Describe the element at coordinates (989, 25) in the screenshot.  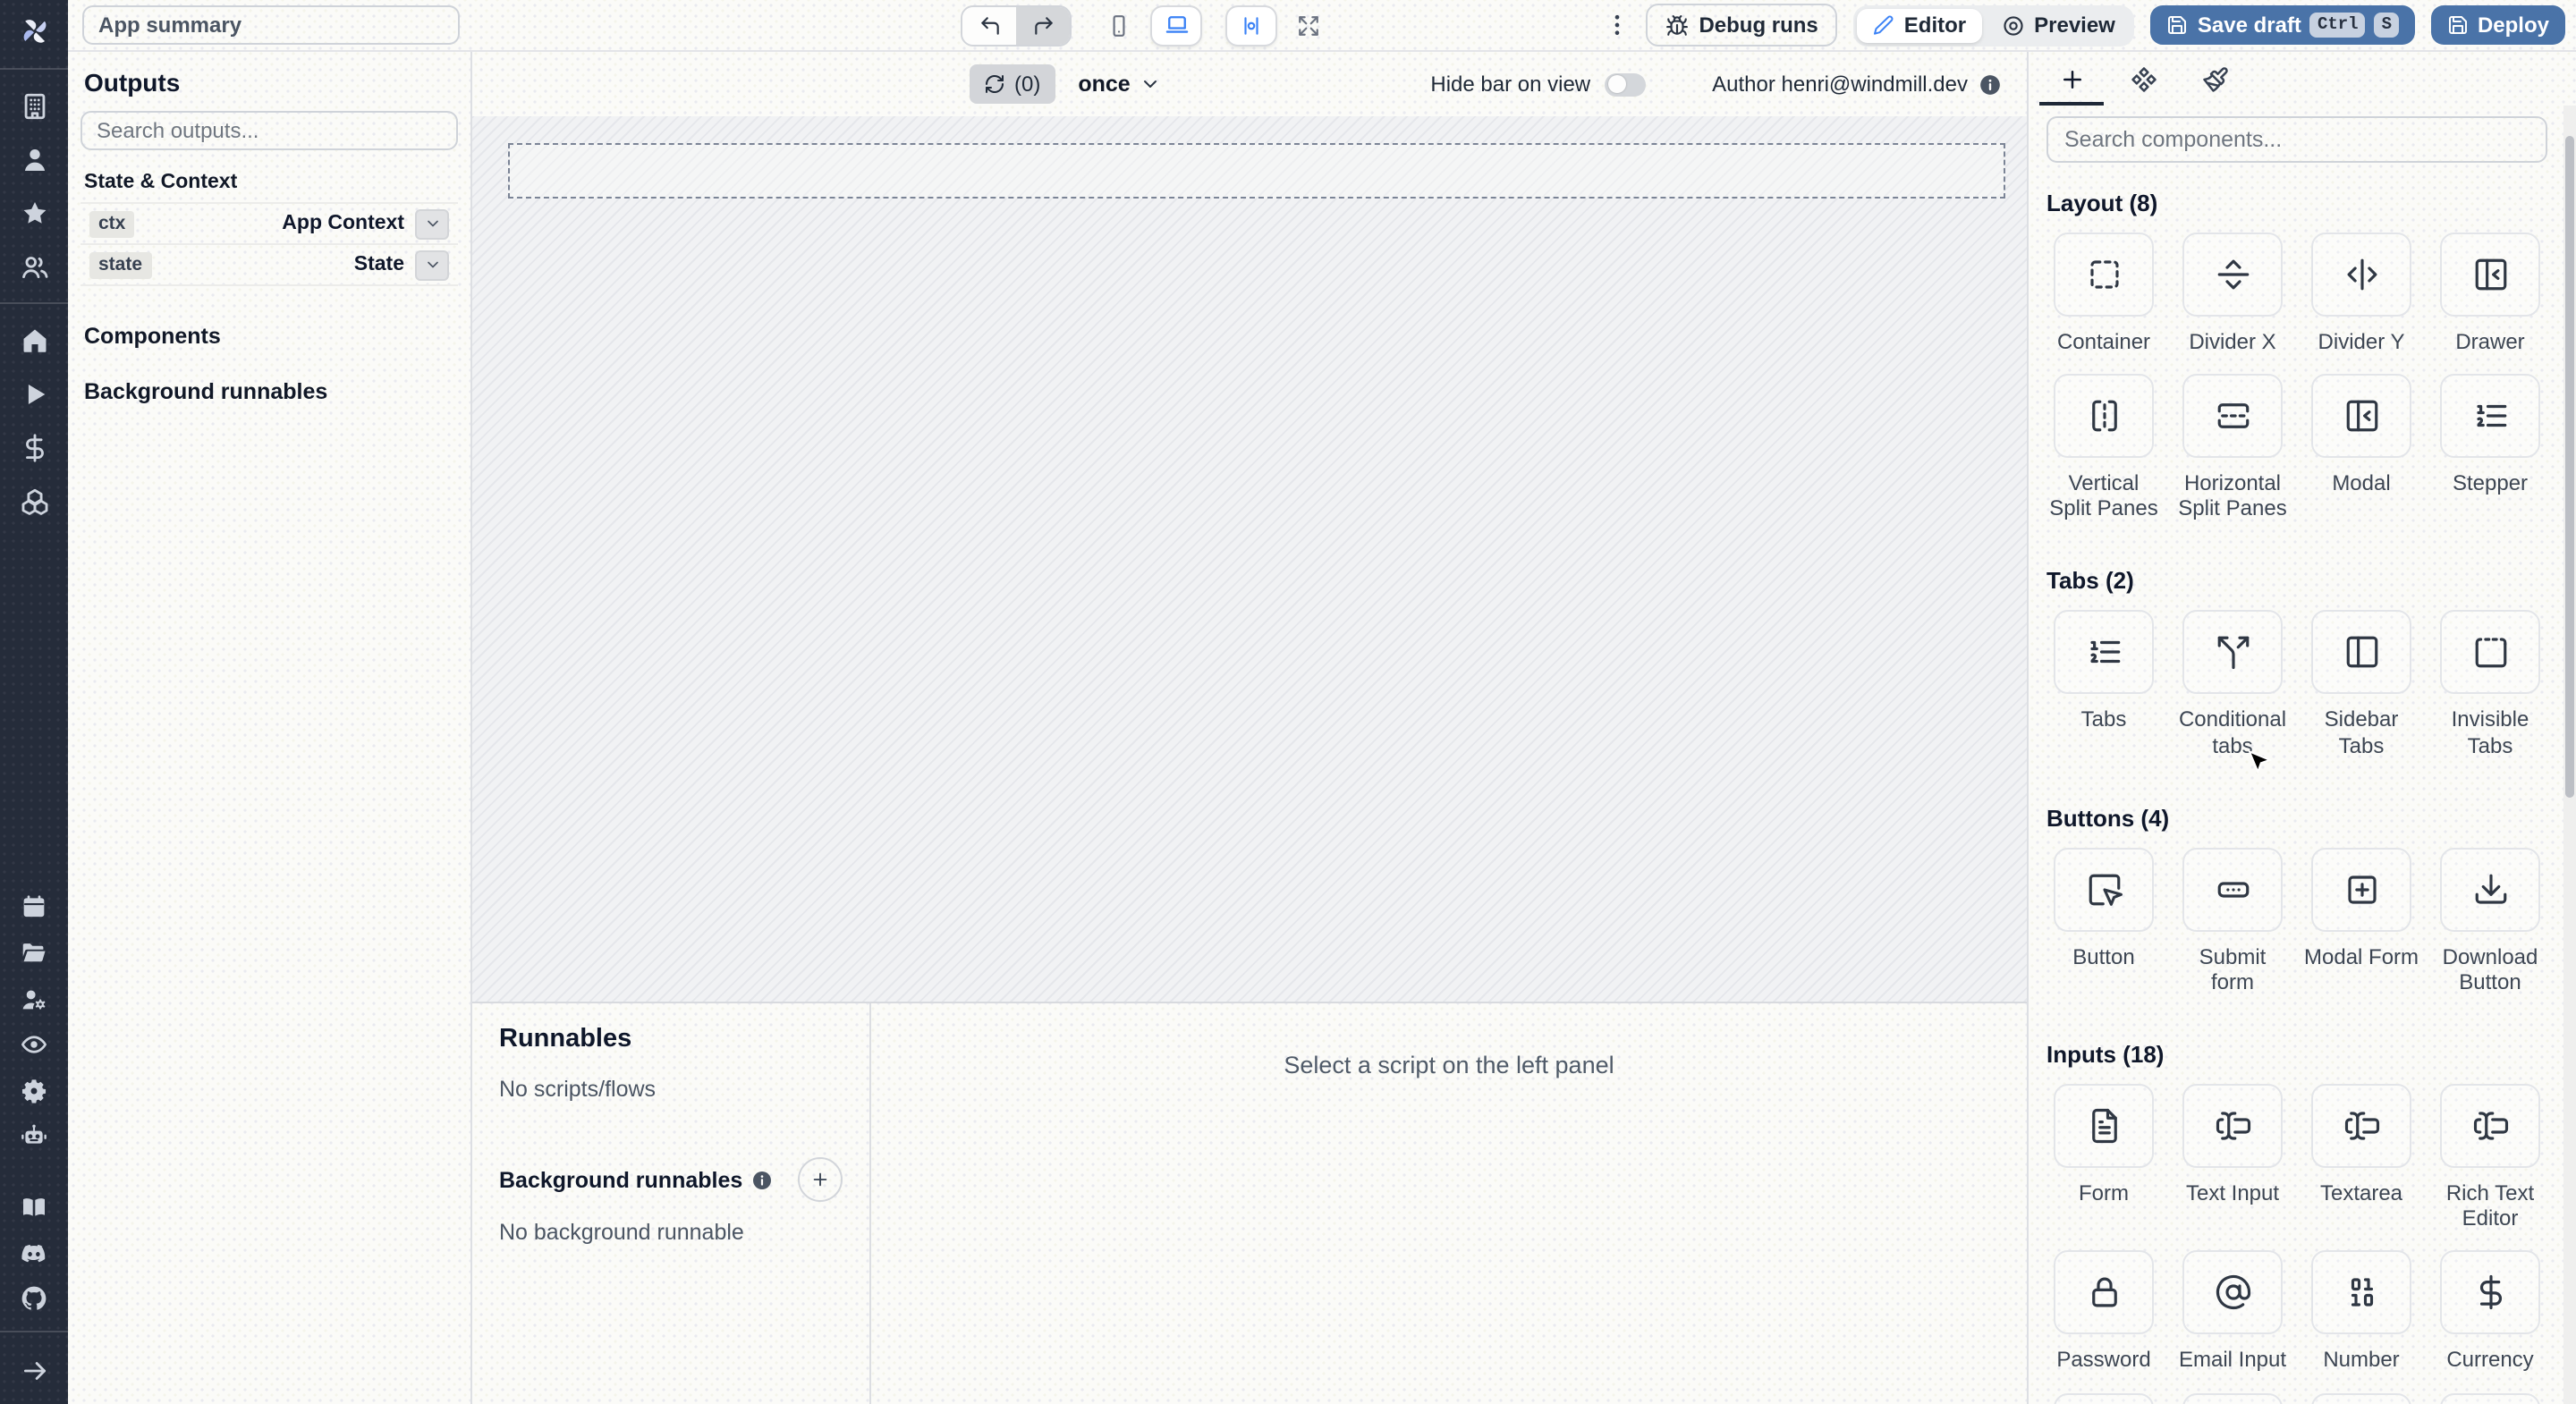
I see `undo-button` at that location.